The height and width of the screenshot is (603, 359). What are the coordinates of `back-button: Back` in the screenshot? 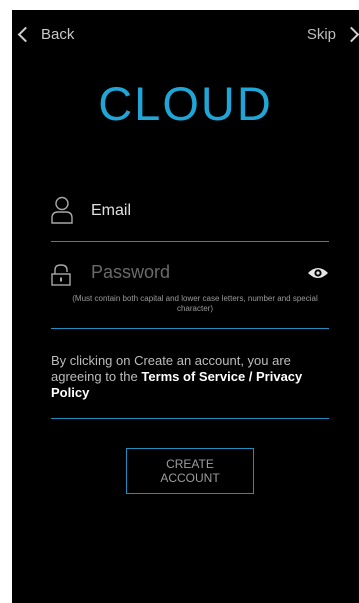 It's located at (46, 34).